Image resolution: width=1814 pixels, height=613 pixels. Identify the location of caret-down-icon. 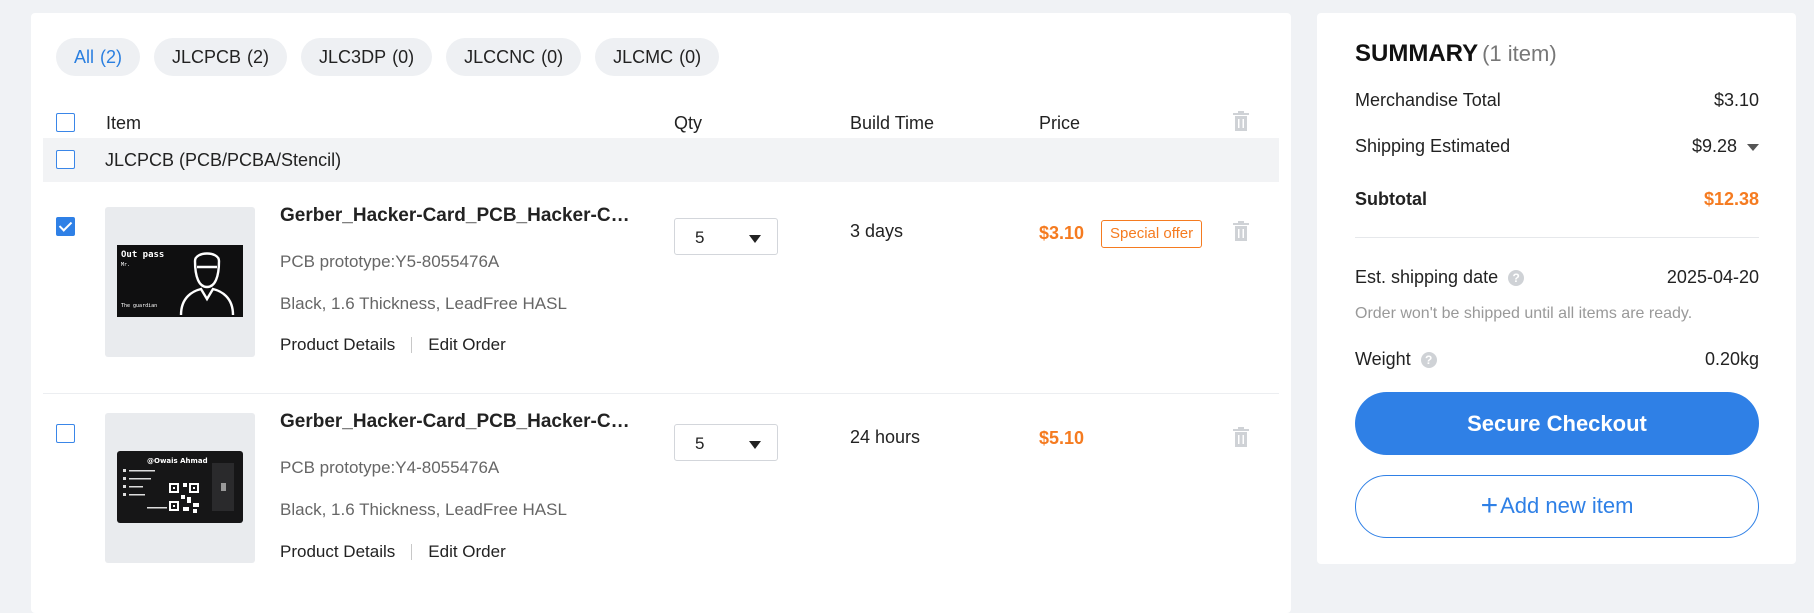
(1753, 147).